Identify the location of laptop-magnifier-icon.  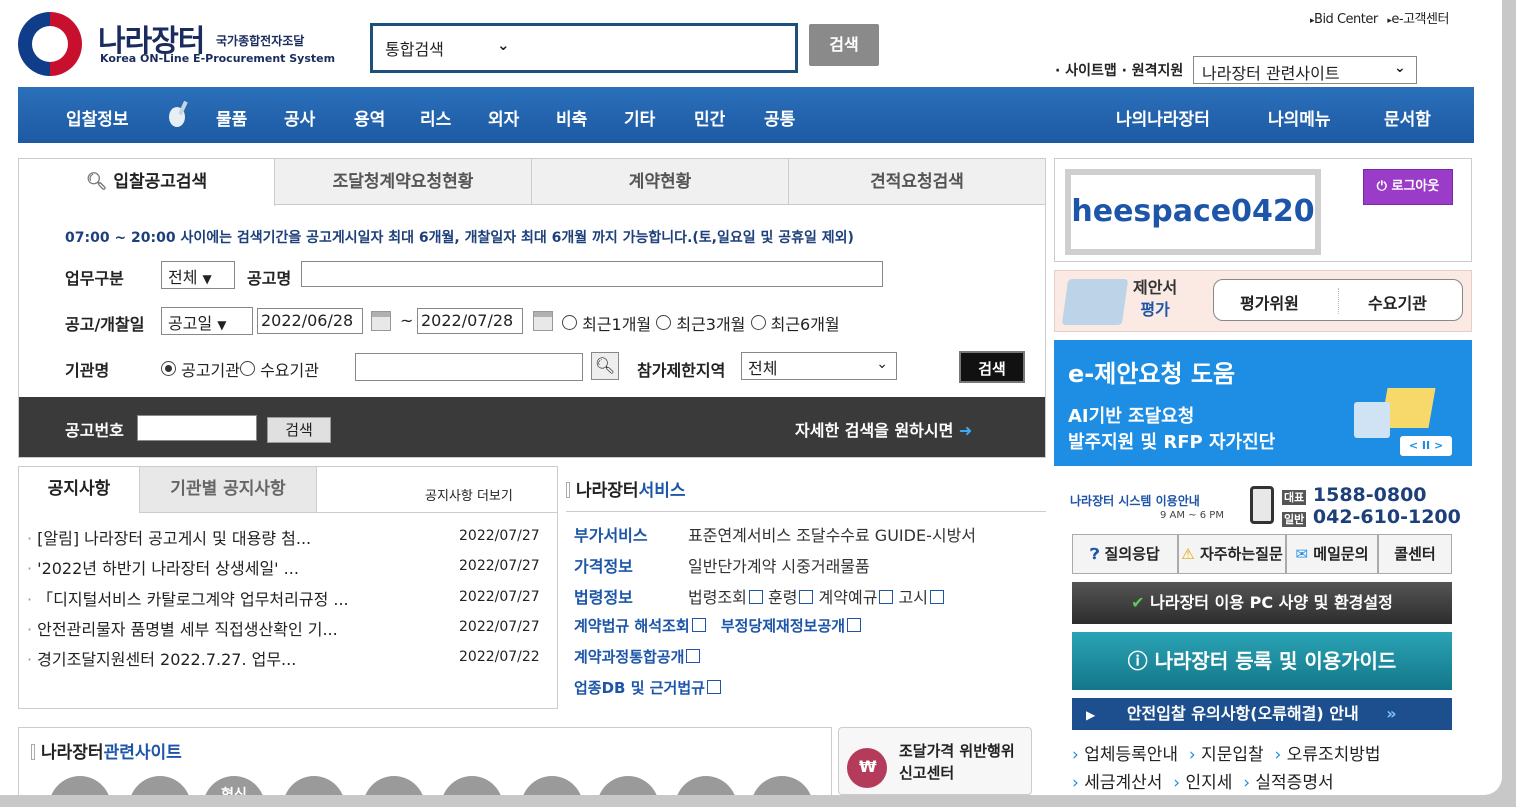
(1095, 302).